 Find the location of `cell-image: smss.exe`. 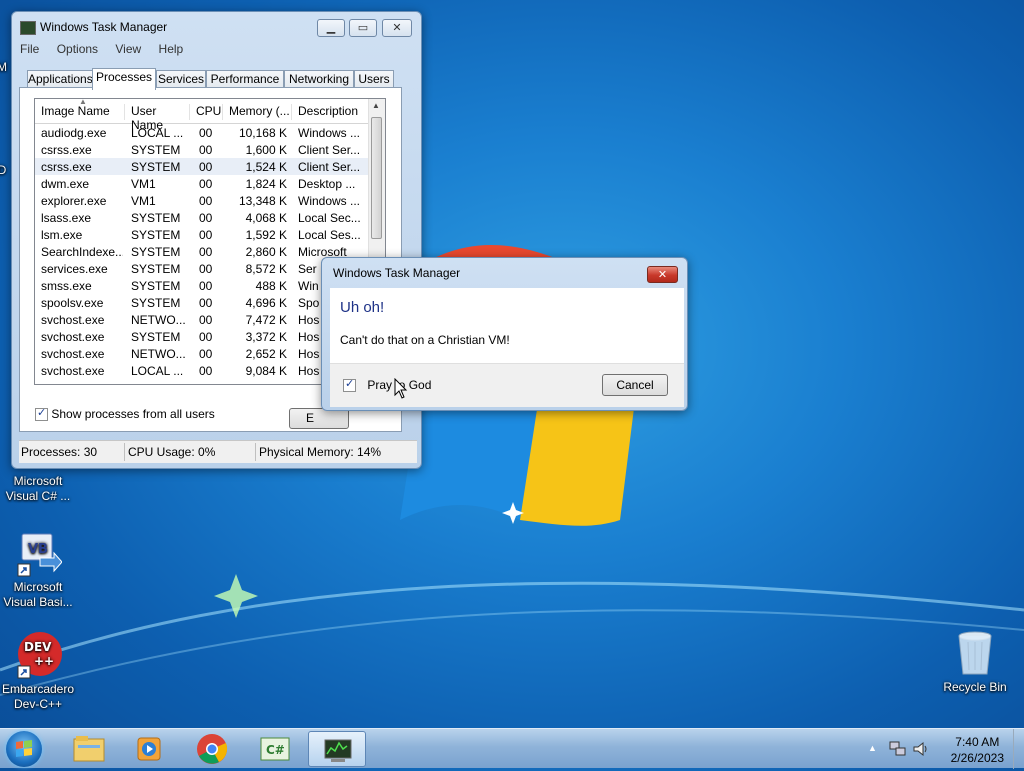

cell-image: smss.exe is located at coordinates (66, 286).